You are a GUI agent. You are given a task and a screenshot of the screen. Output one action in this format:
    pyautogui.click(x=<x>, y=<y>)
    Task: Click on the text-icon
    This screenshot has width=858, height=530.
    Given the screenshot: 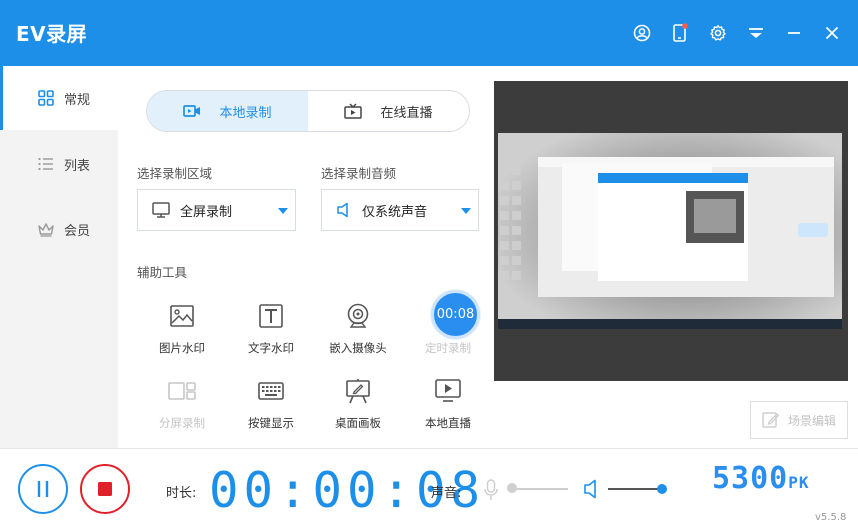 What is the action you would take?
    pyautogui.click(x=271, y=316)
    